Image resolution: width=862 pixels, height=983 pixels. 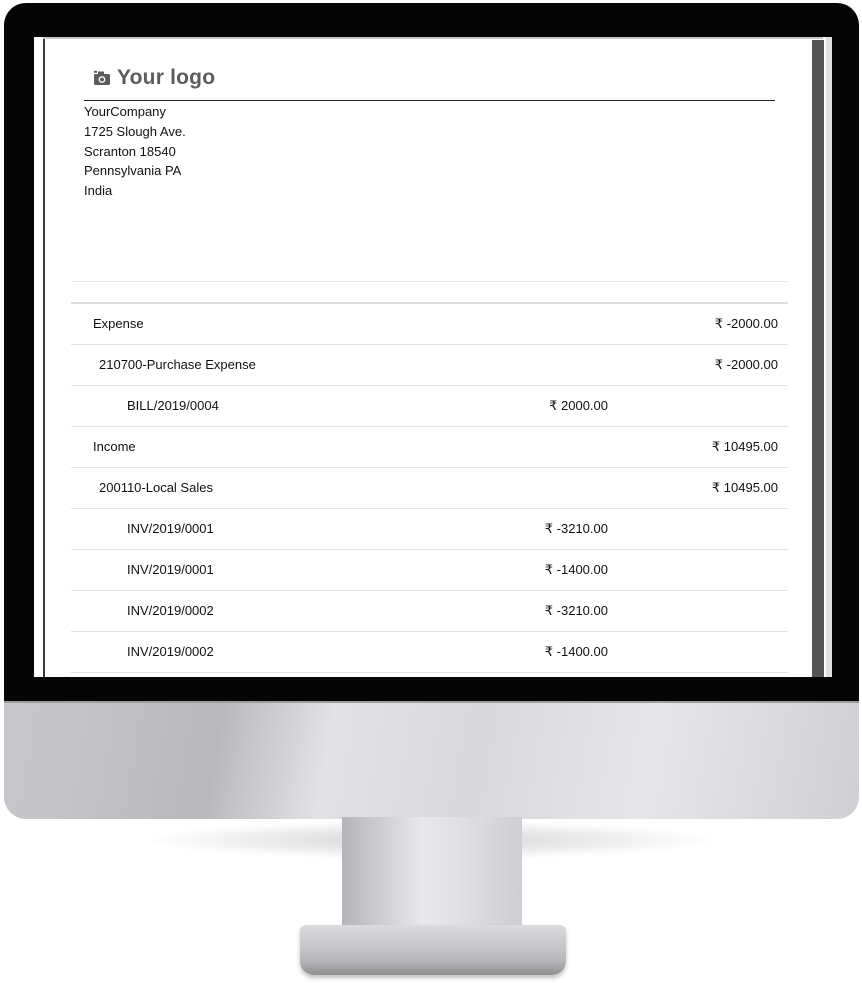 What do you see at coordinates (429, 281) in the screenshot?
I see `section-divider` at bounding box center [429, 281].